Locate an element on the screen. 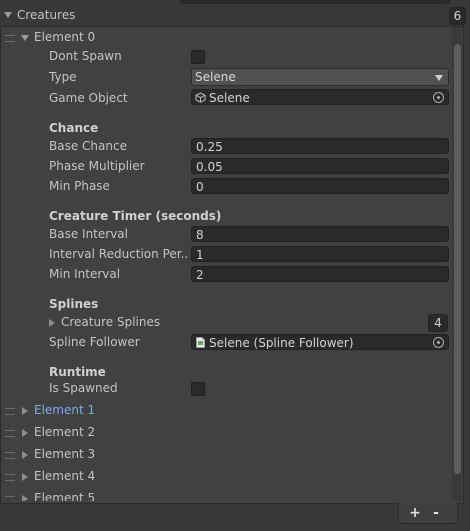 Image resolution: width=470 pixels, height=531 pixels. splines-header: Splines is located at coordinates (74, 304).